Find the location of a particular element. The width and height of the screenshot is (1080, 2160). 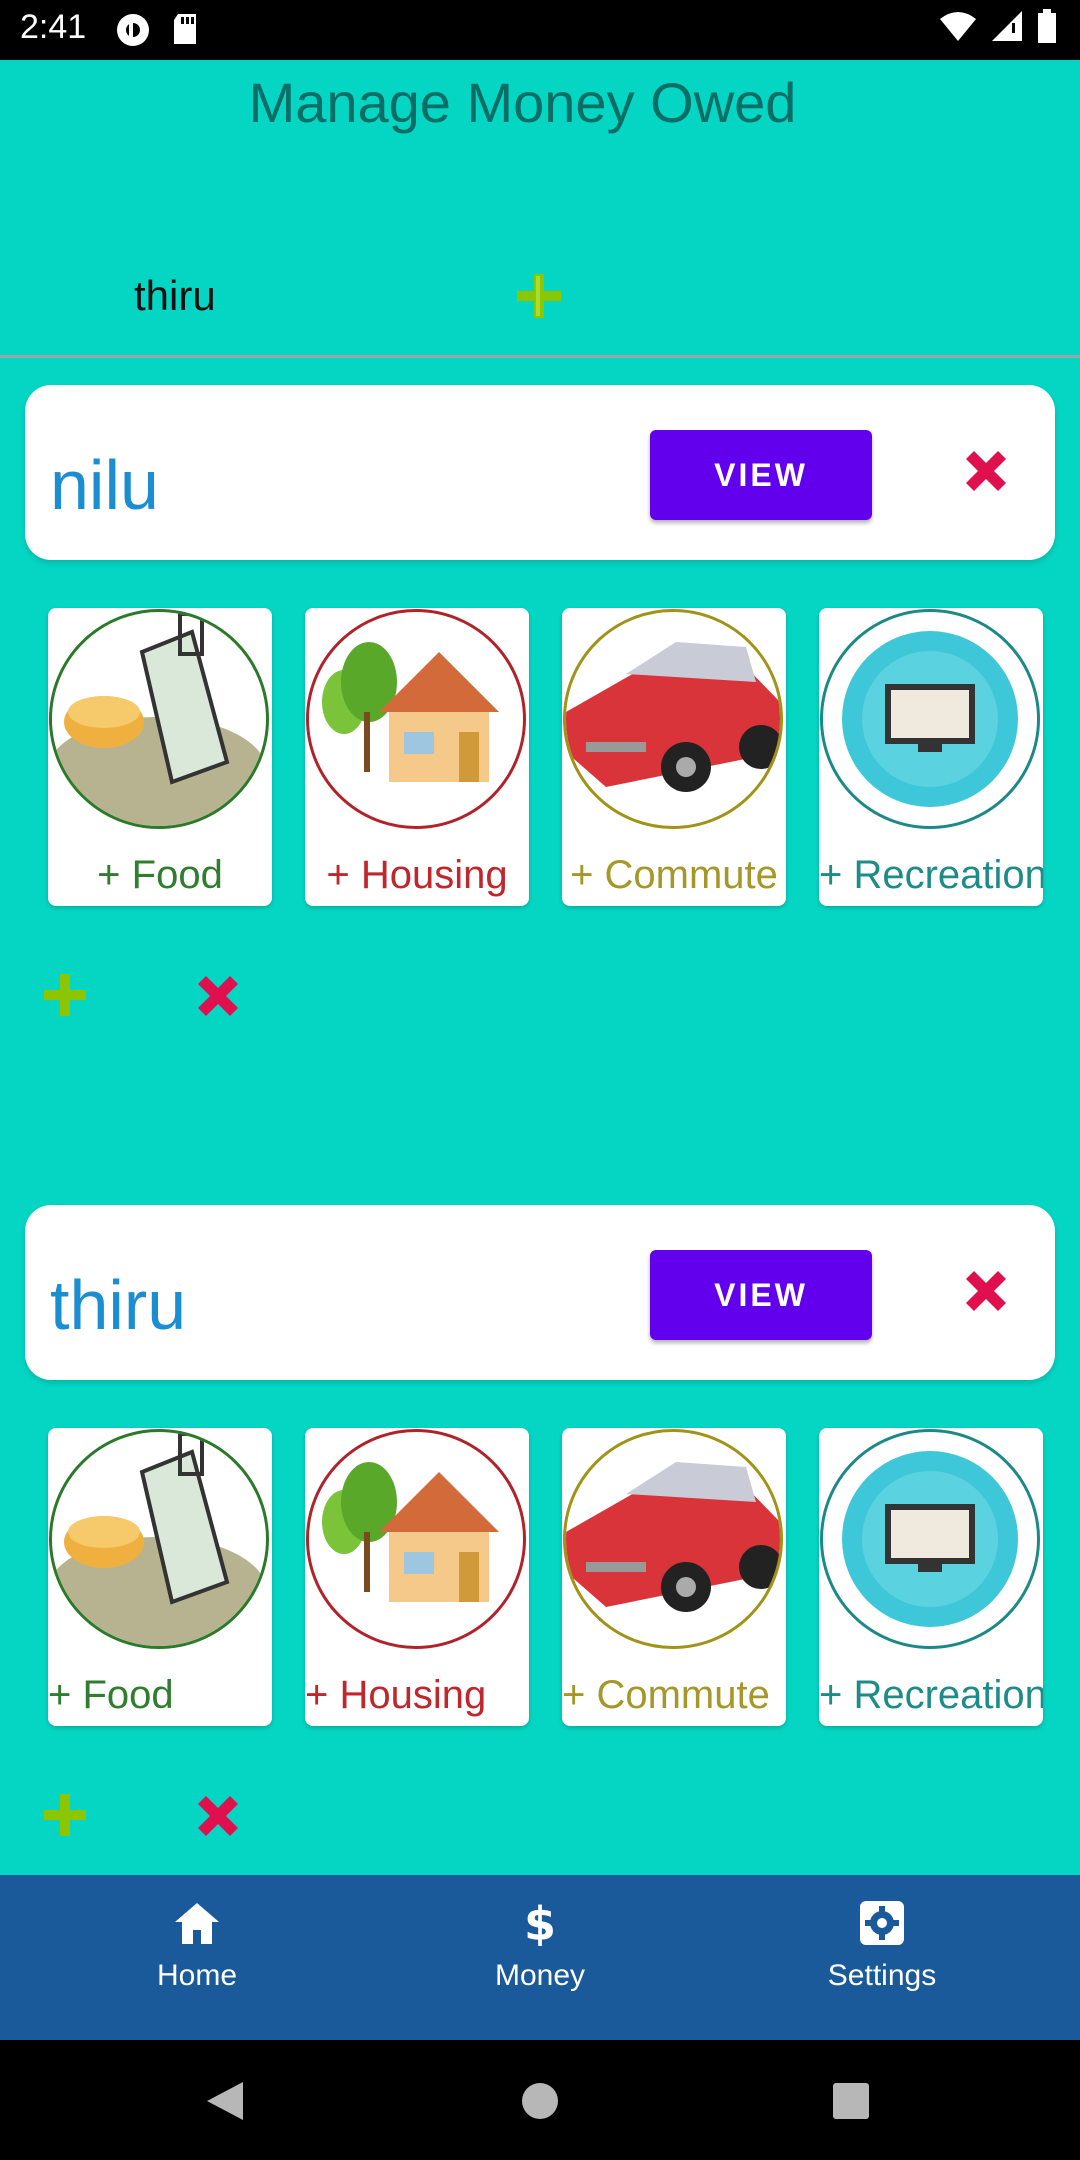

home-icon is located at coordinates (197, 1923).